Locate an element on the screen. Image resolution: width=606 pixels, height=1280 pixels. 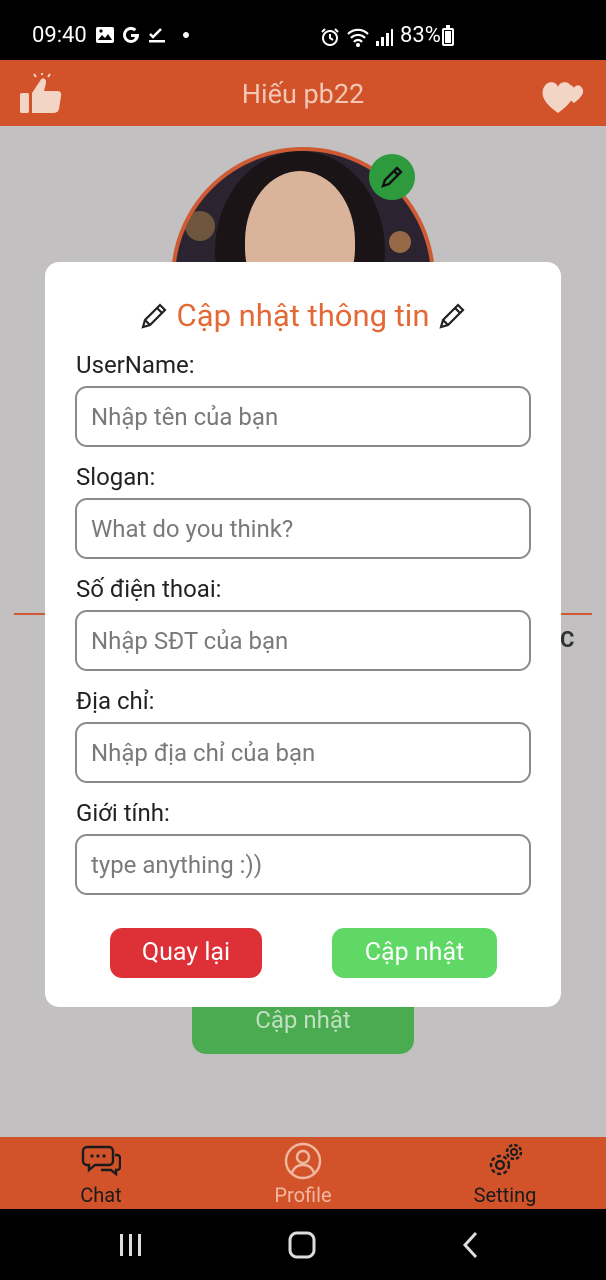
background-text: C is located at coordinates (567, 640).